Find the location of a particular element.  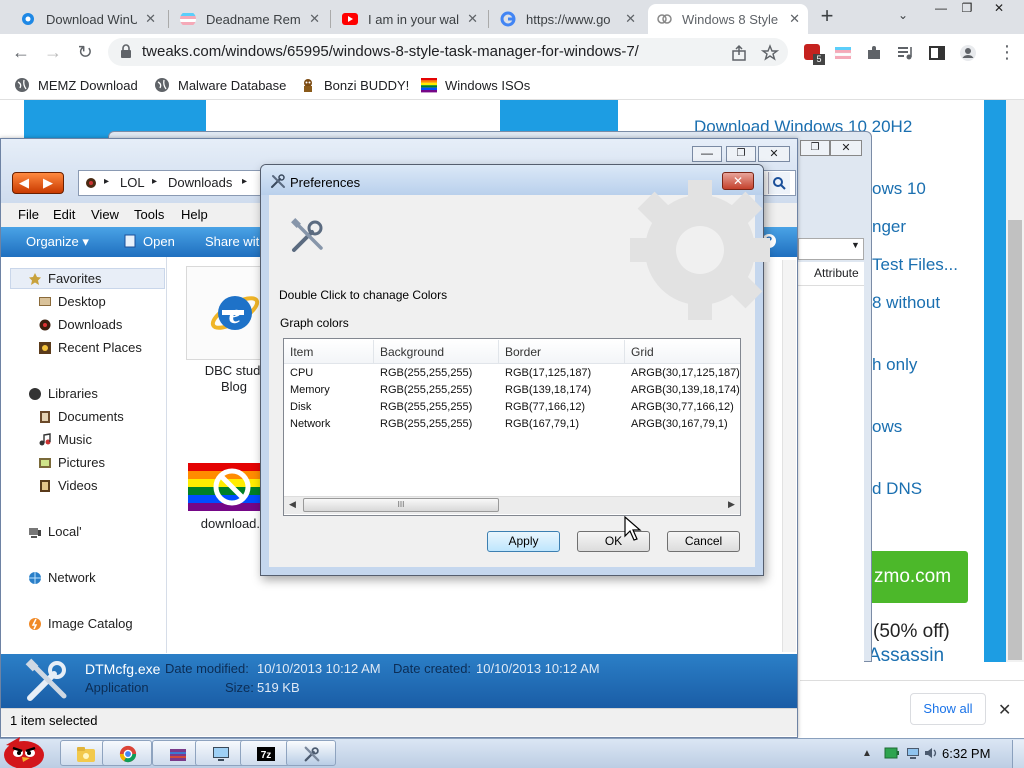

tab-windows-8-style: Windows 8 Style ✕ is located at coordinates (728, 19).